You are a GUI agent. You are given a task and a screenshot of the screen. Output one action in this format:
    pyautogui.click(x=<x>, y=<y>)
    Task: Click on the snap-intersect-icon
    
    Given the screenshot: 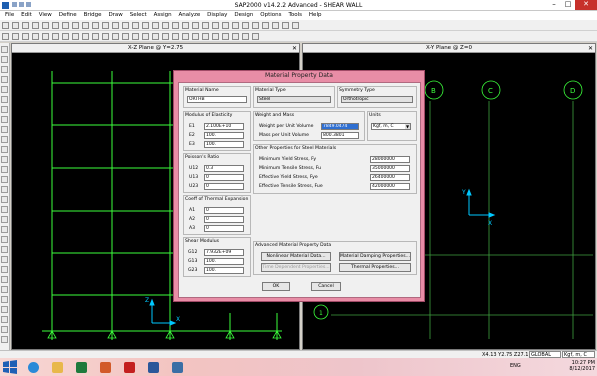 What is the action you would take?
    pyautogui.click(x=165, y=36)
    